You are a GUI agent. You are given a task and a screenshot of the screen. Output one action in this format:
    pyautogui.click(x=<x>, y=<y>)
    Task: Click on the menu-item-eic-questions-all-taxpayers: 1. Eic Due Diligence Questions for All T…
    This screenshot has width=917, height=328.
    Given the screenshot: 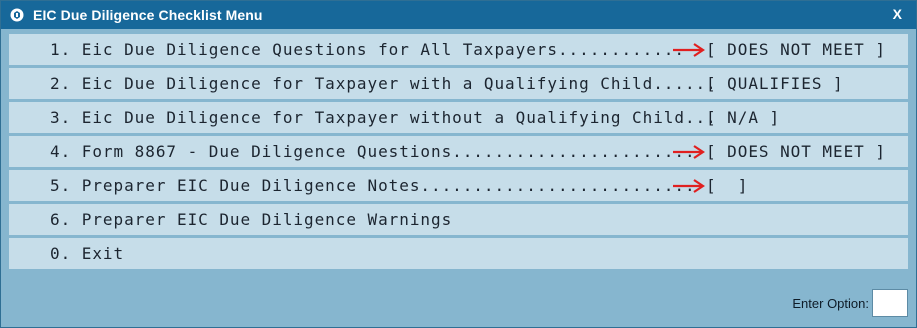 What is the action you would take?
    pyautogui.click(x=458, y=49)
    